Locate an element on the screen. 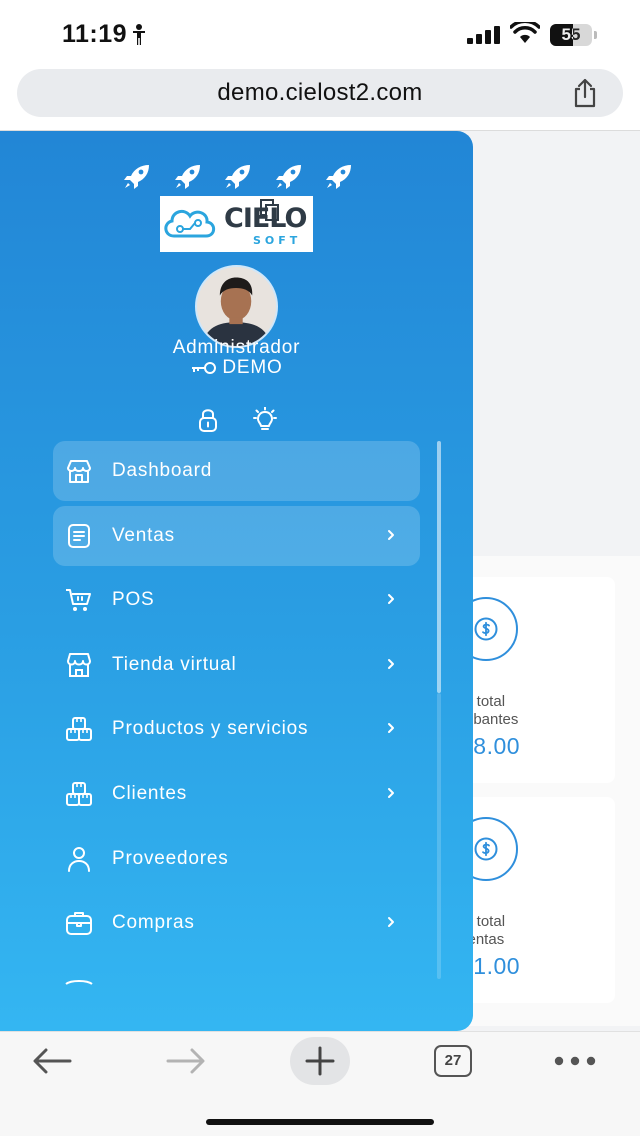 The width and height of the screenshot is (640, 1136). forward-arrow-icon is located at coordinates (186, 1061).